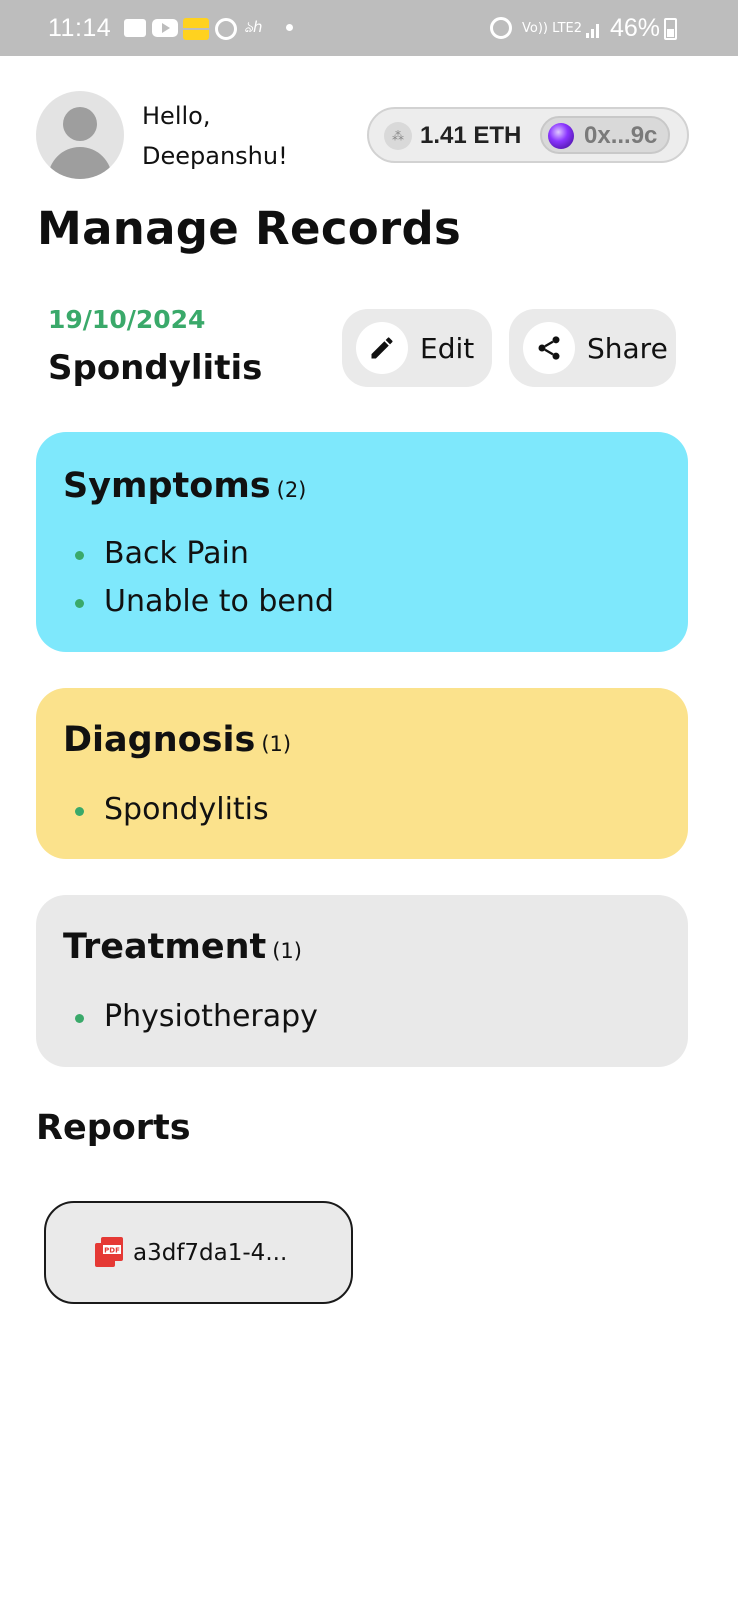 Image resolution: width=738 pixels, height=1600 pixels. I want to click on symptoms-title: Symptoms (2), so click(184, 486).